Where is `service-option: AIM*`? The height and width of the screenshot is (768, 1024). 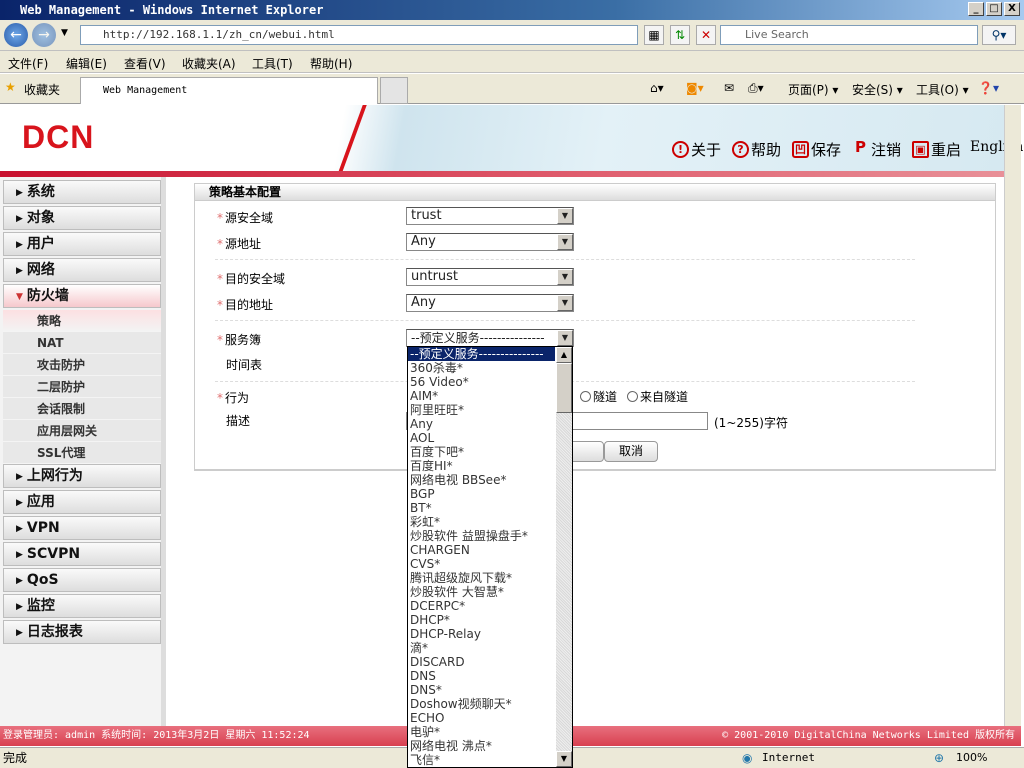
service-option: AIM* is located at coordinates (481, 396).